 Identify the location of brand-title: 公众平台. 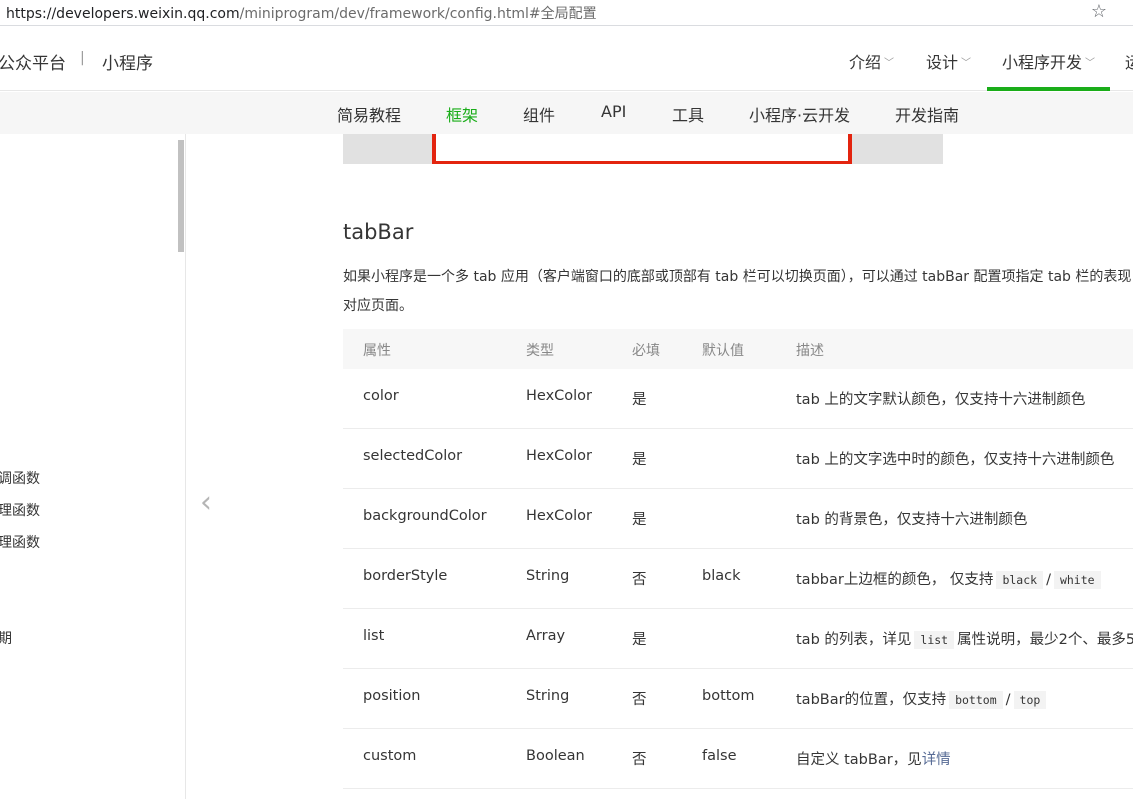
(33, 61).